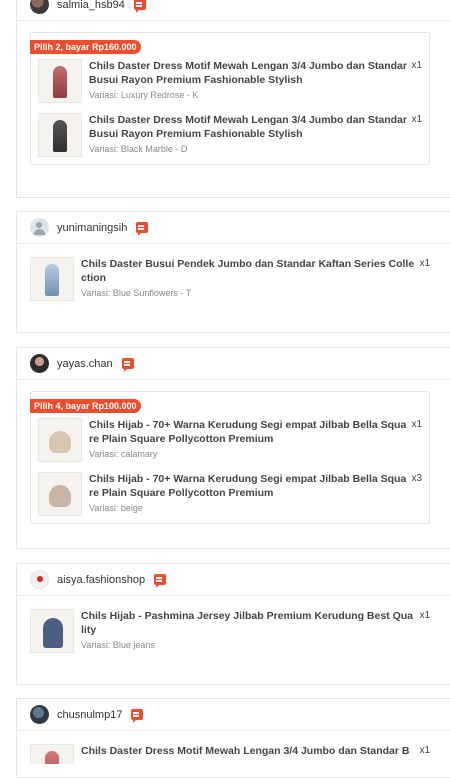  I want to click on product-variant: Variasi: Blue Sunflowers - T, so click(136, 293).